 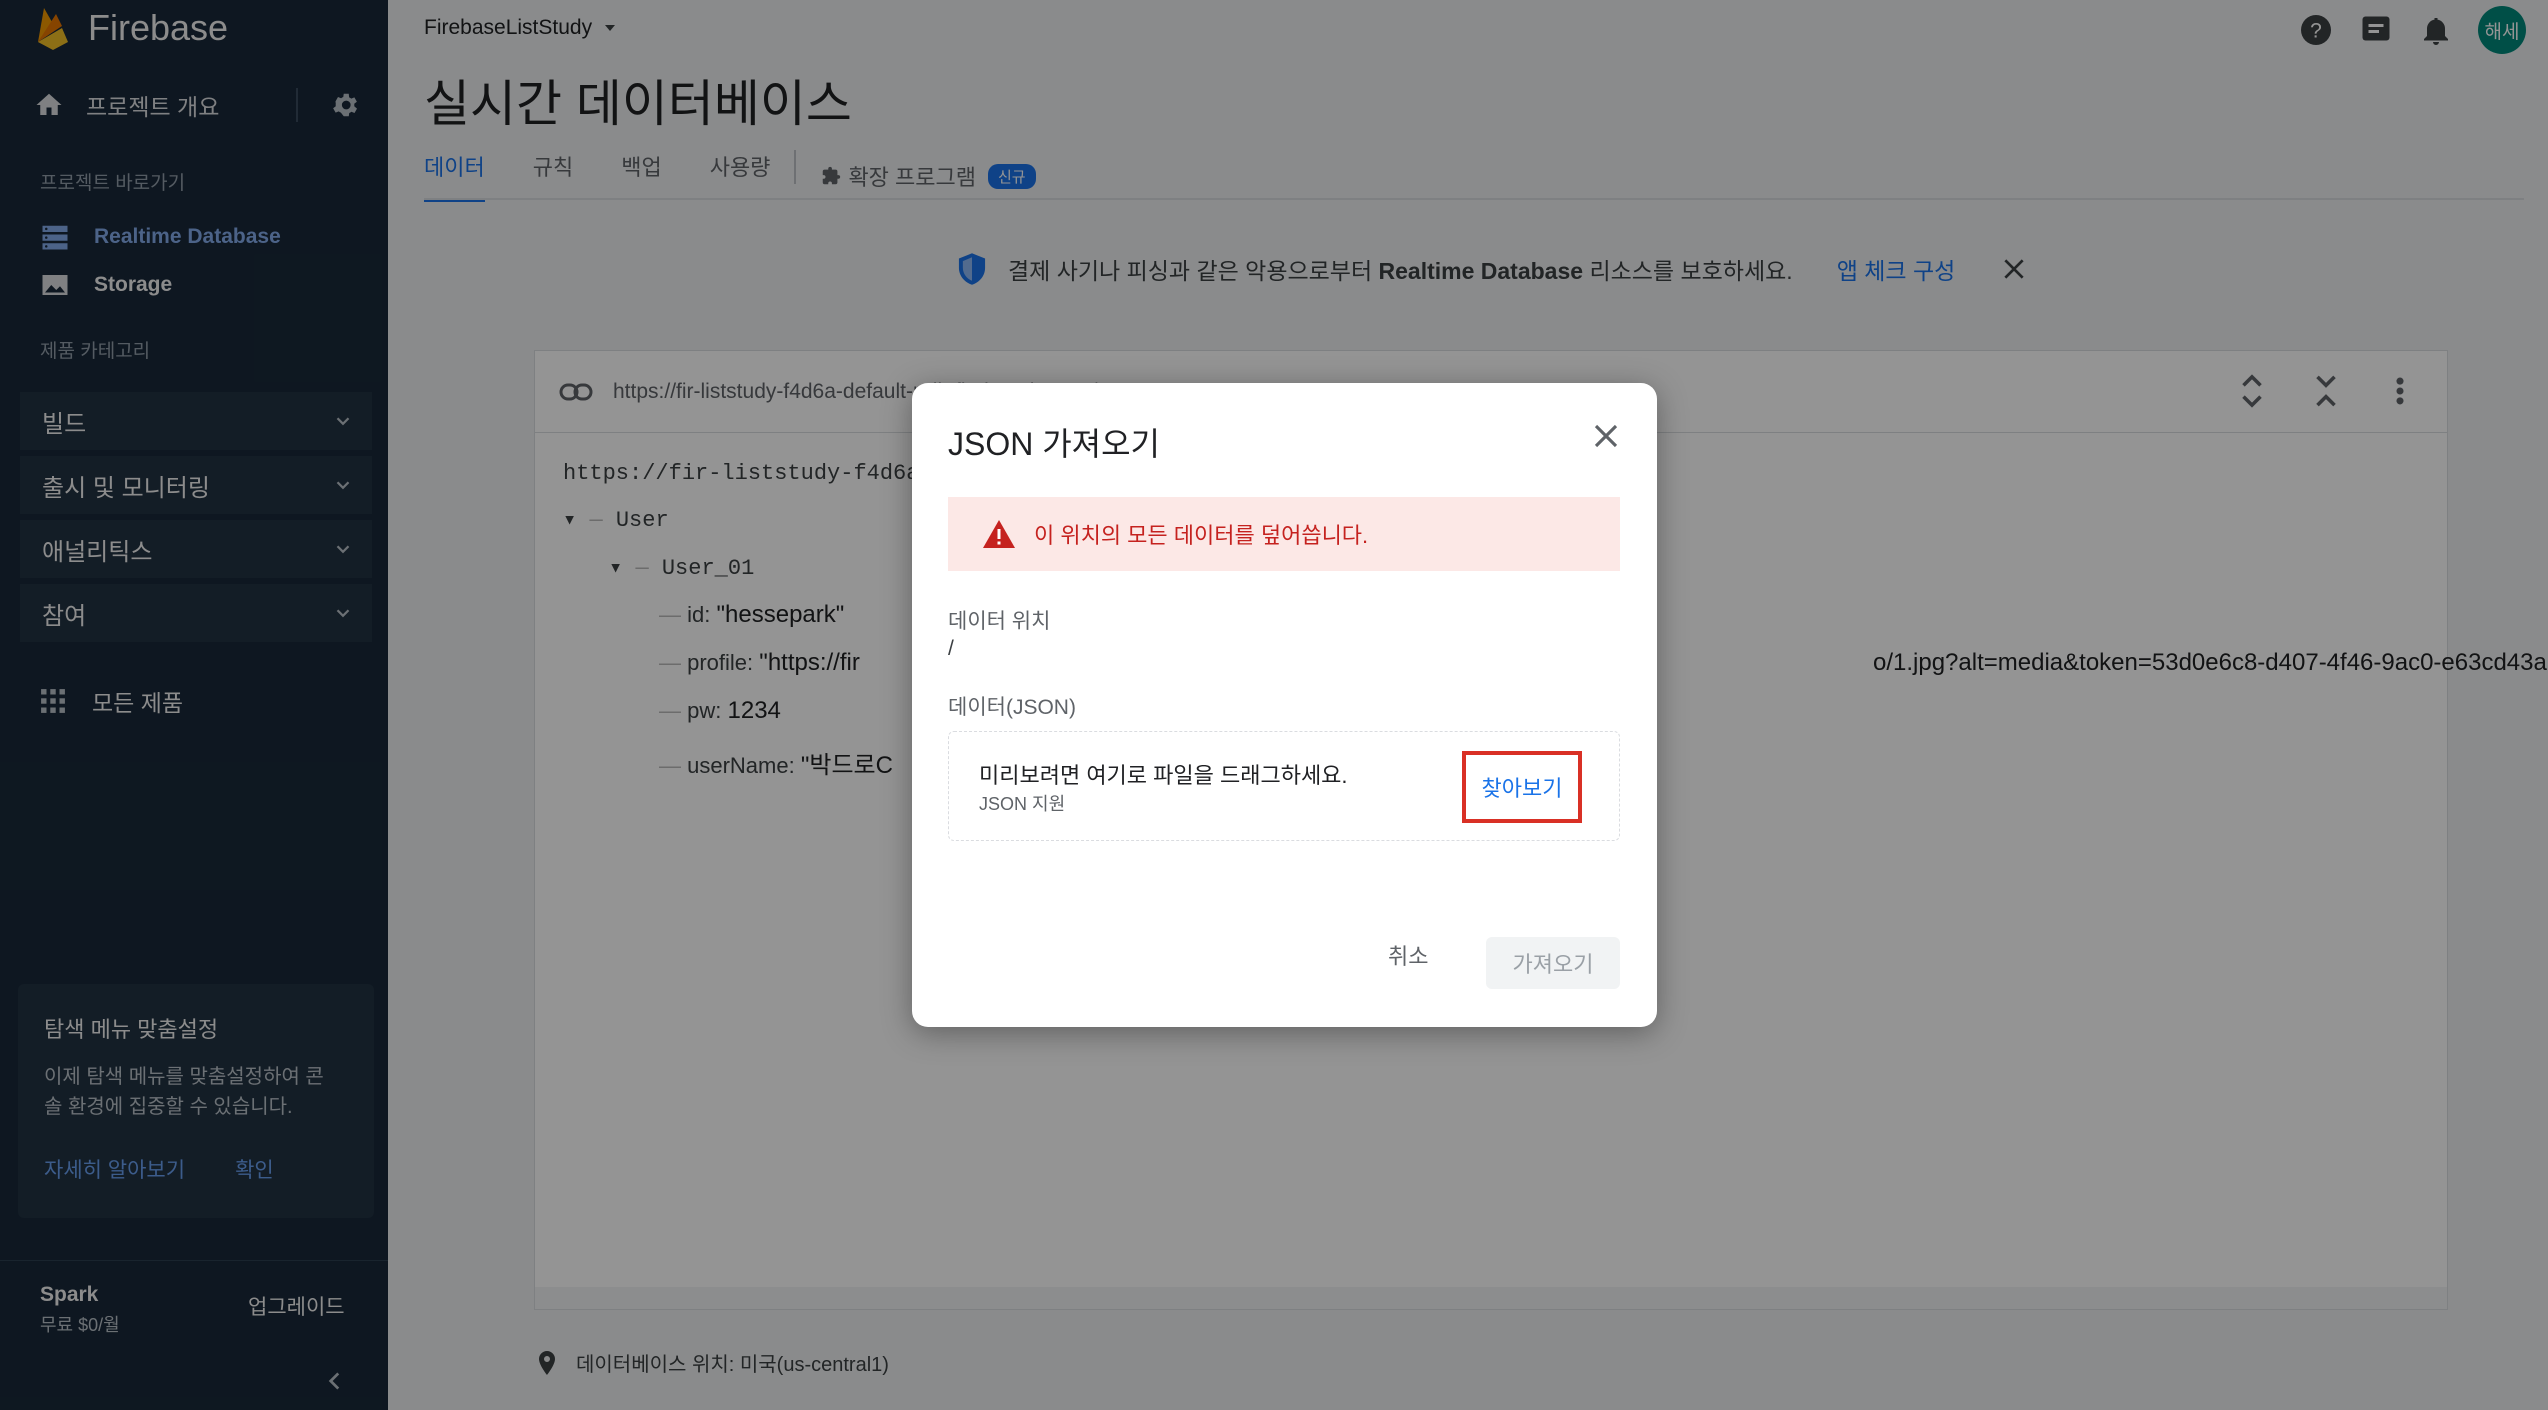 I want to click on tip-desc-line2: 솔 환경에 집중할 수 있습니다., so click(x=168, y=1107).